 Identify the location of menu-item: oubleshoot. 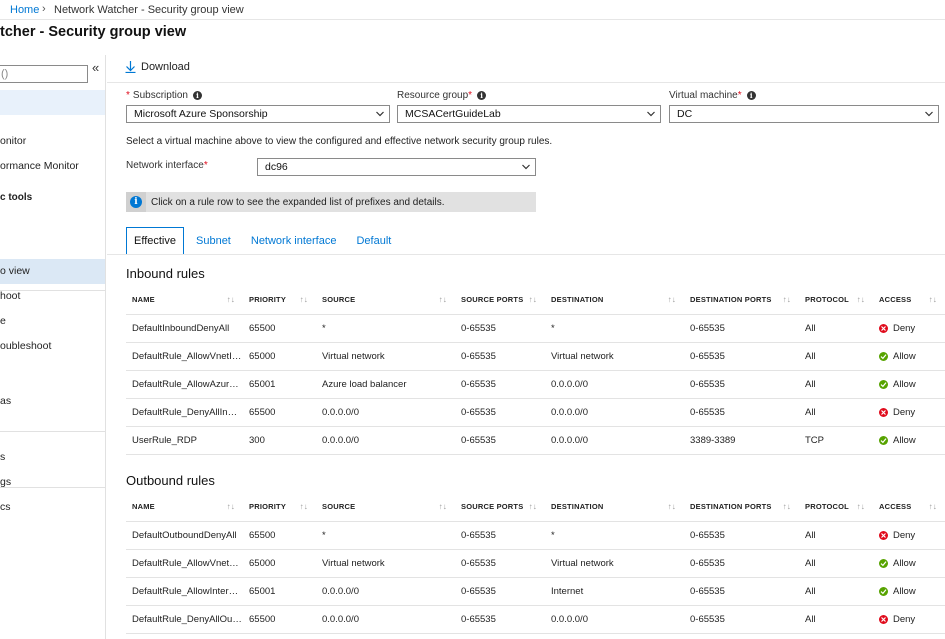
(52, 346).